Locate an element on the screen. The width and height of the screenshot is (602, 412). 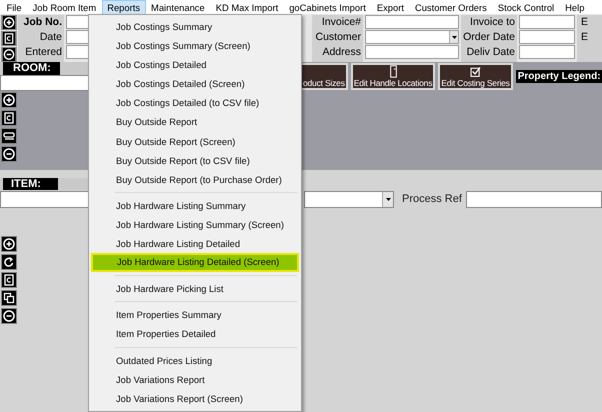
field-label: Job No. is located at coordinates (42, 22).